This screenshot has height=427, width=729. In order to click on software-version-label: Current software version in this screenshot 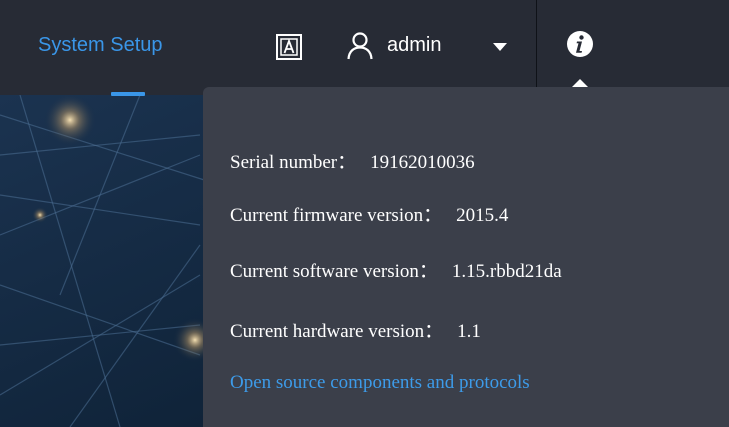, I will do `click(324, 271)`.